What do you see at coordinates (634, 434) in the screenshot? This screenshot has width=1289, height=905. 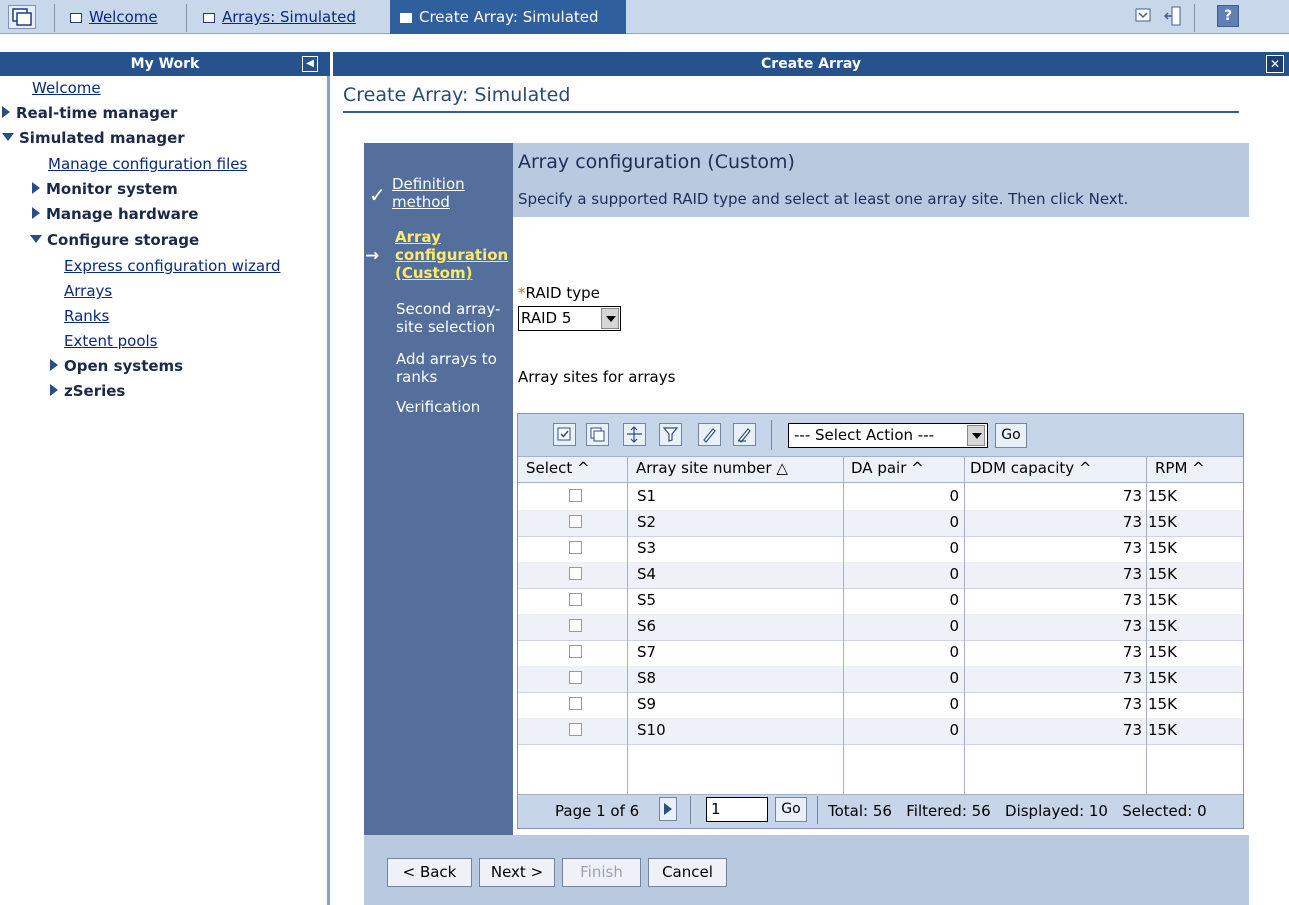 I see `expand-all-icon` at bounding box center [634, 434].